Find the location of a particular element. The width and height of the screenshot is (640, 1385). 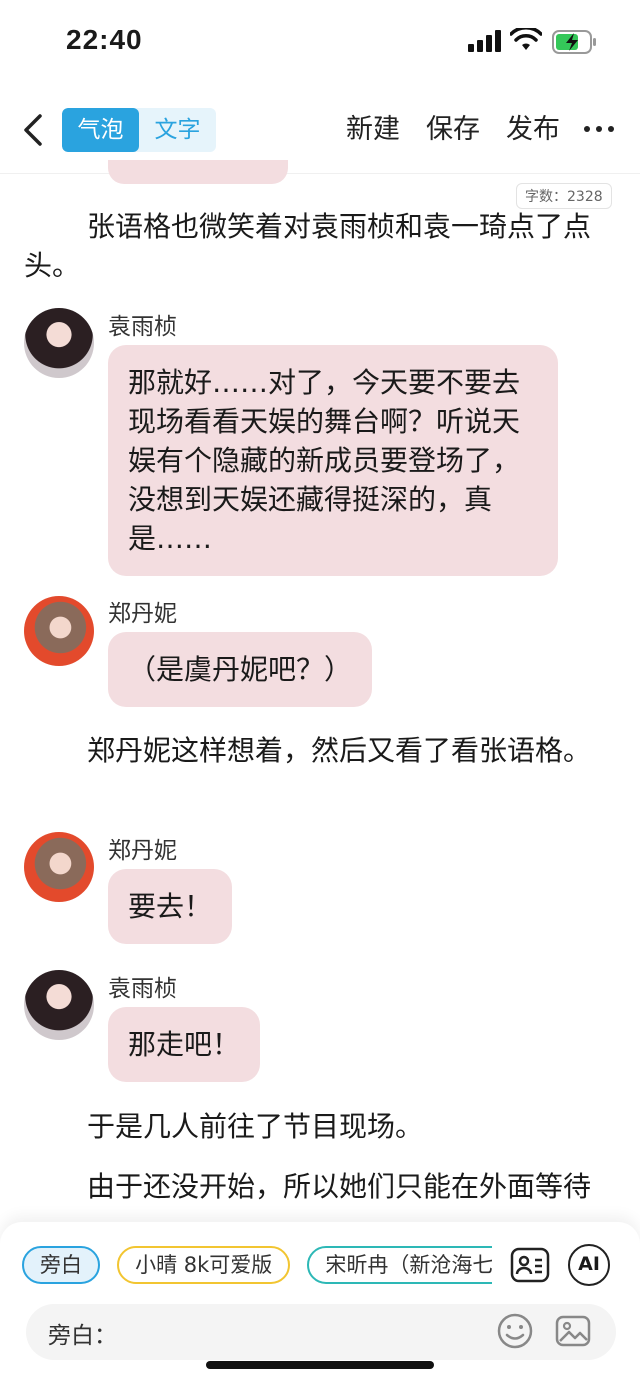

mode-toggle: 气泡 文字 is located at coordinates (139, 130).